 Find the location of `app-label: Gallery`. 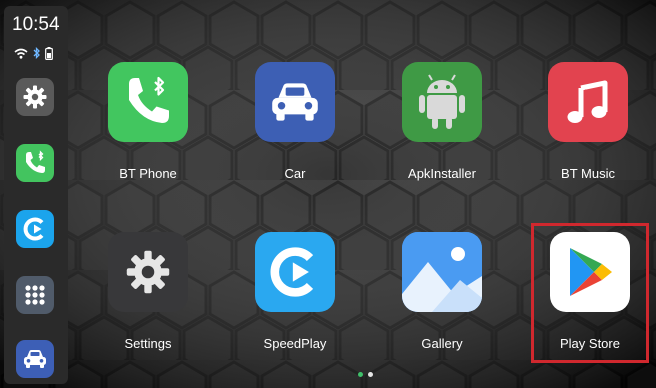

app-label: Gallery is located at coordinates (442, 343).